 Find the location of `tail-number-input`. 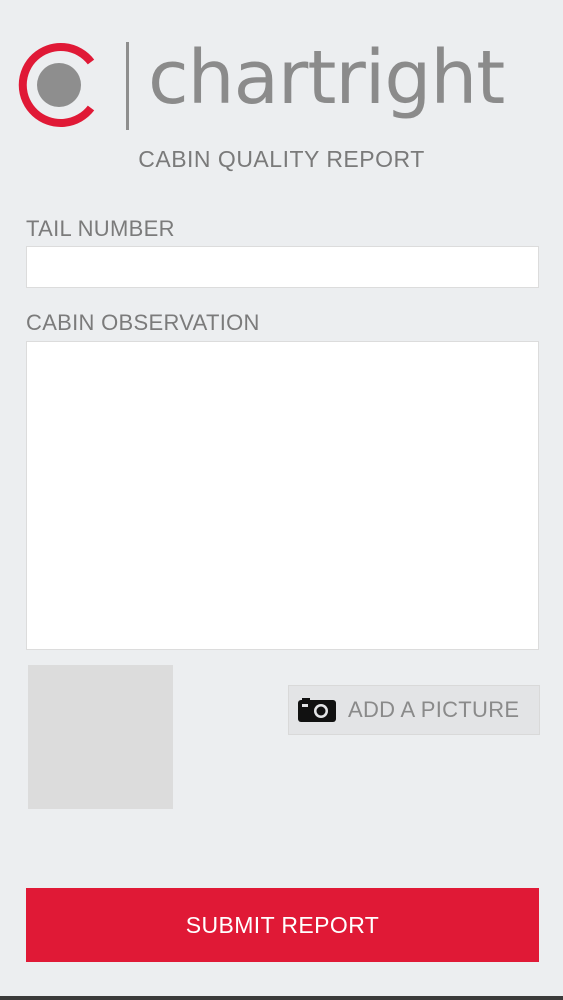

tail-number-input is located at coordinates (282, 267).